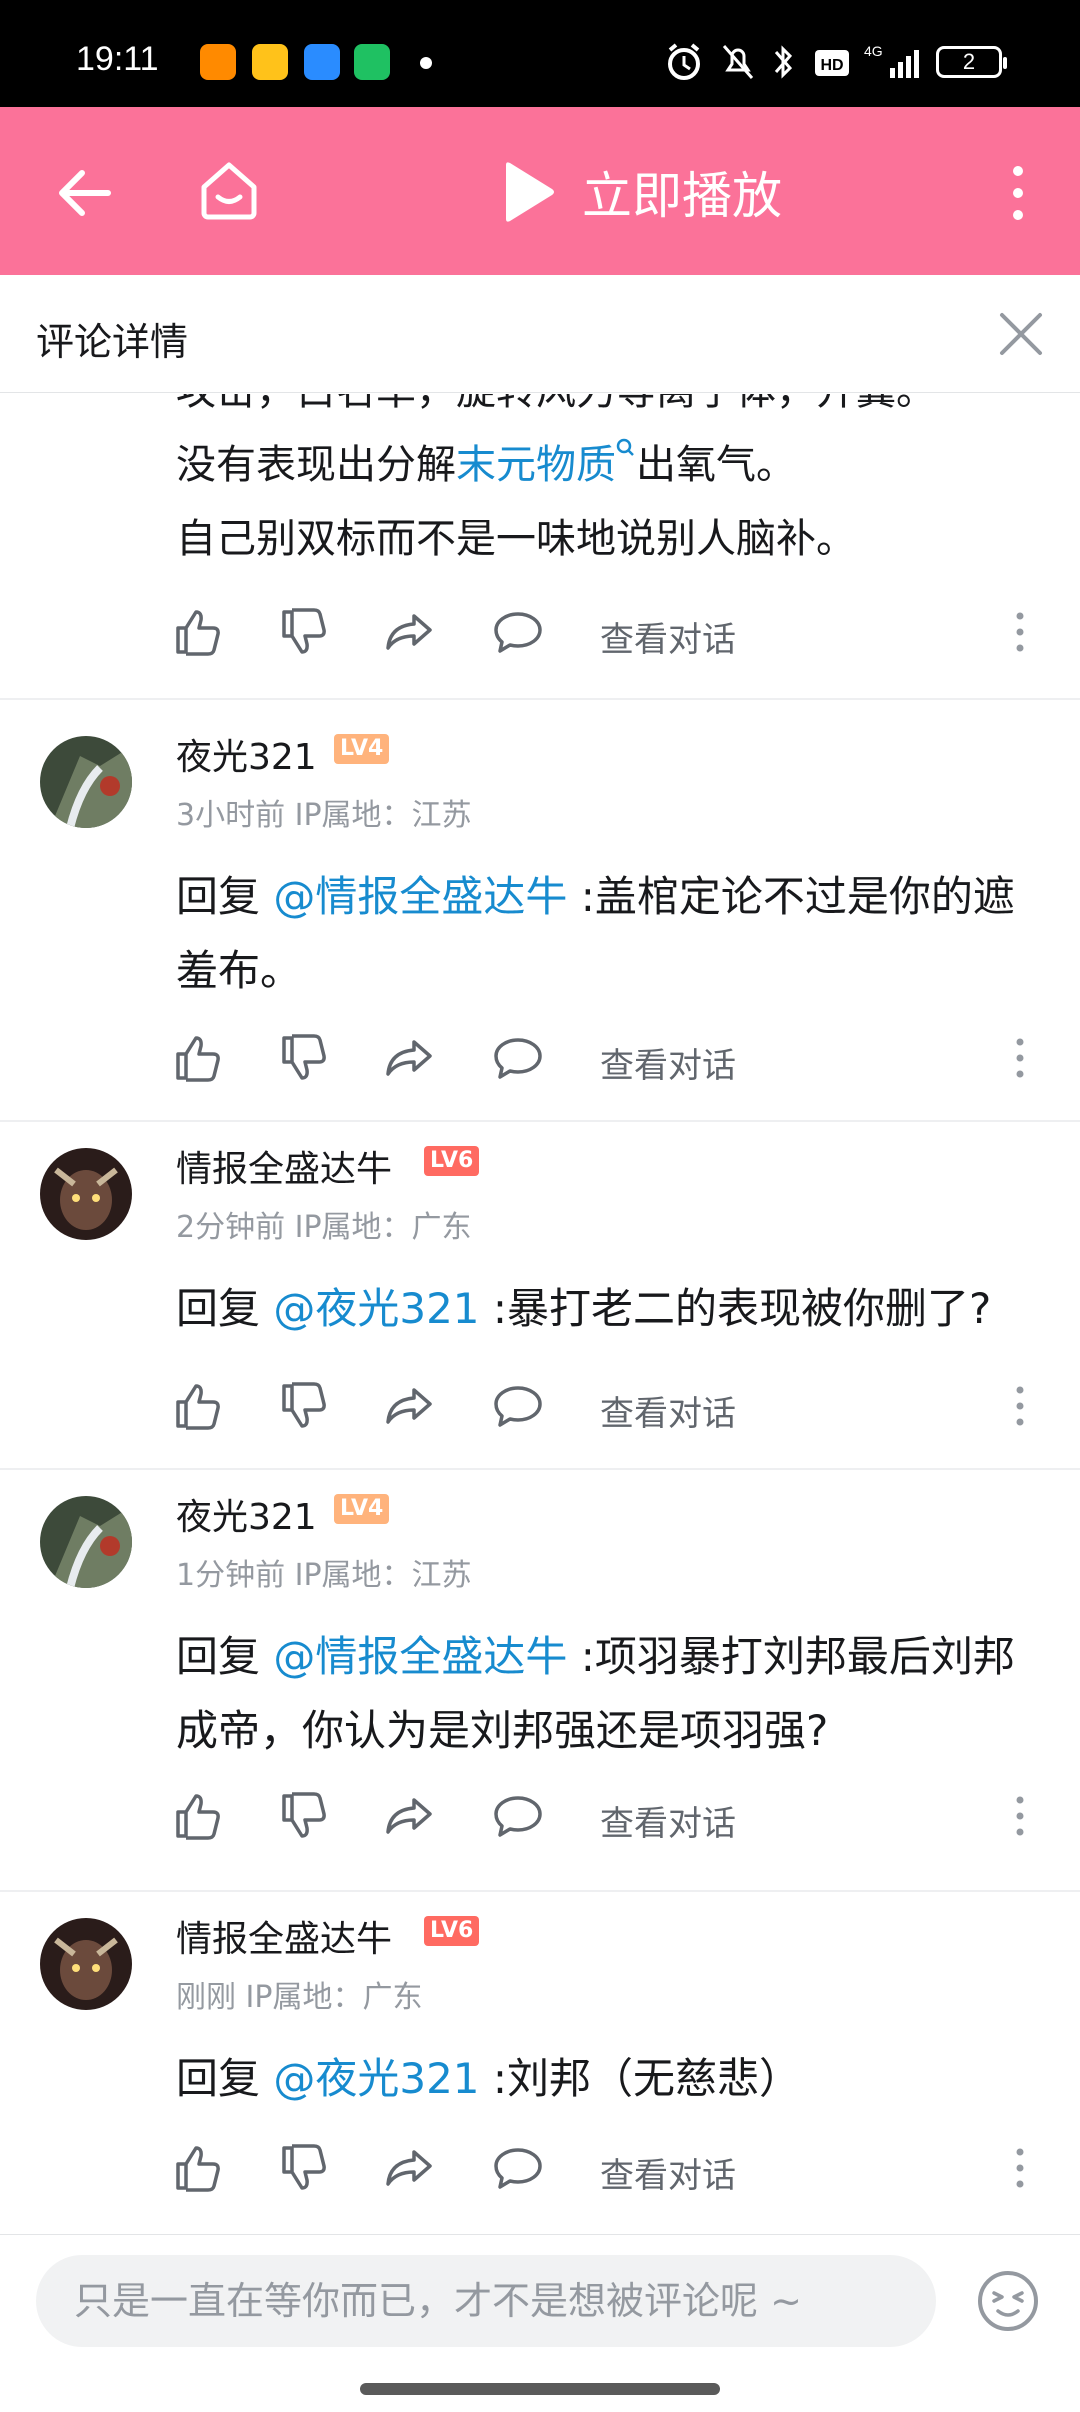 This screenshot has height=2412, width=1080. Describe the element at coordinates (225, 1656) in the screenshot. I see `reply-prefix: 回复` at that location.